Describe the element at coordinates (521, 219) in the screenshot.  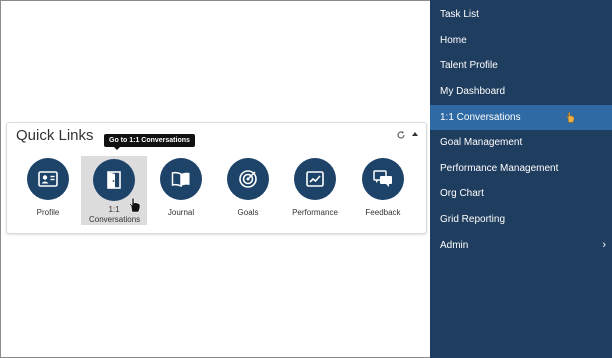
I see `sidebar-item-grid-reporting: Grid Reporting` at that location.